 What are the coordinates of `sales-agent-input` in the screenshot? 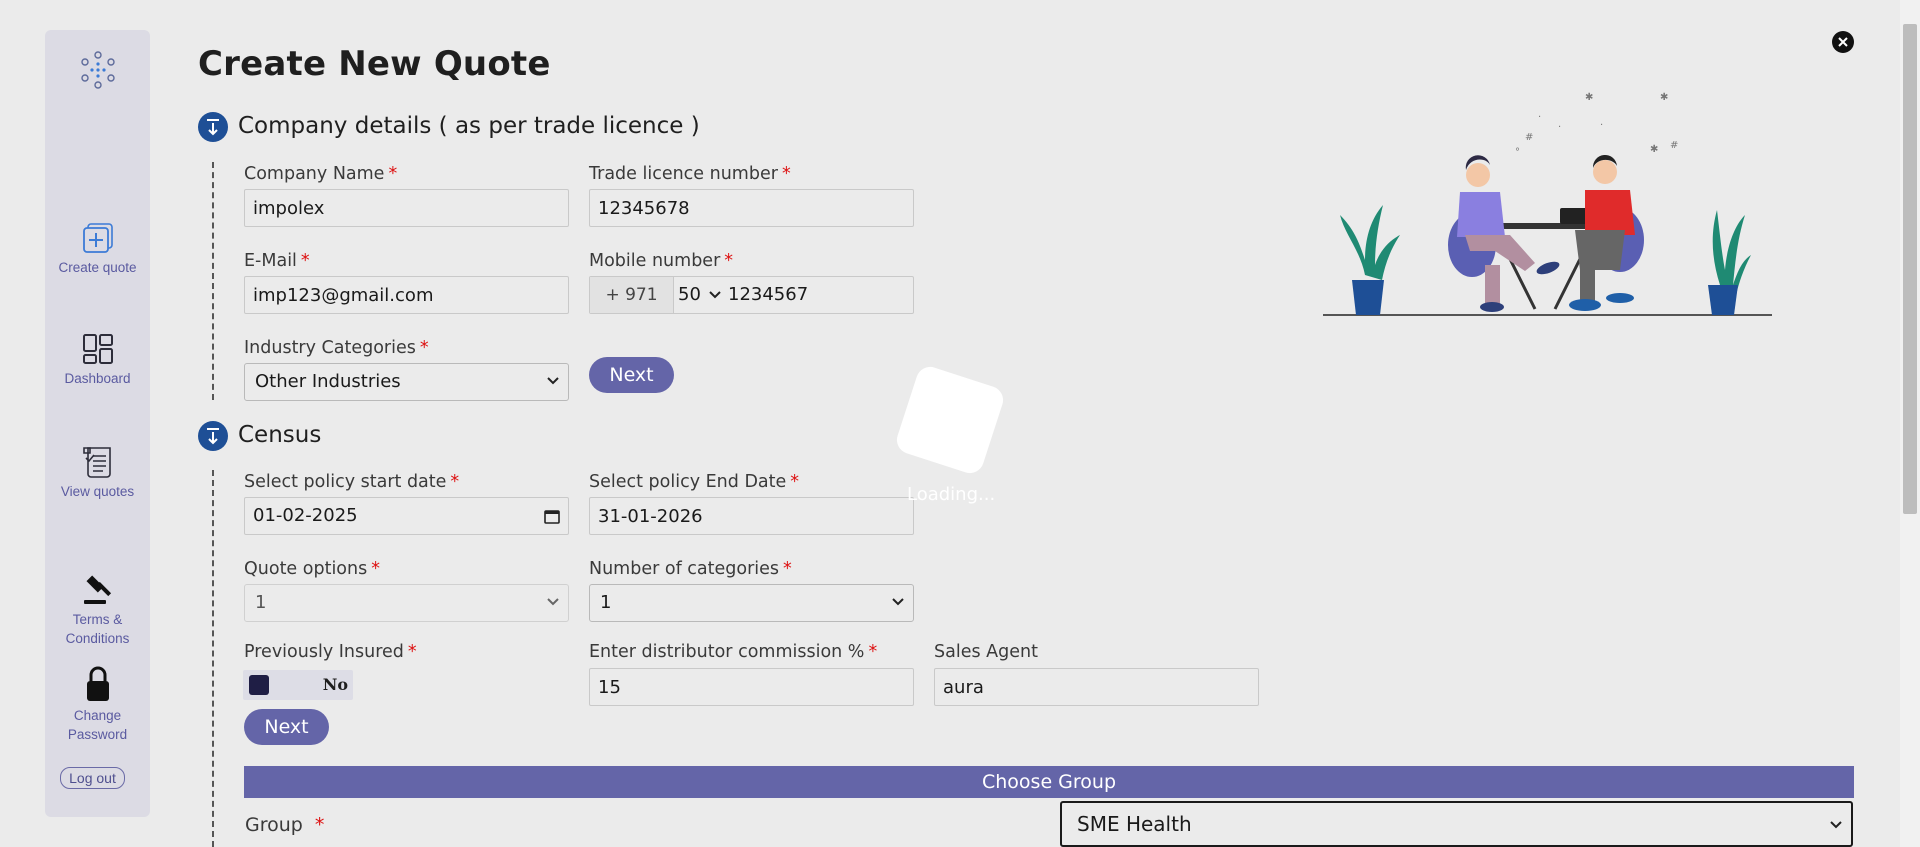 It's located at (1096, 687).